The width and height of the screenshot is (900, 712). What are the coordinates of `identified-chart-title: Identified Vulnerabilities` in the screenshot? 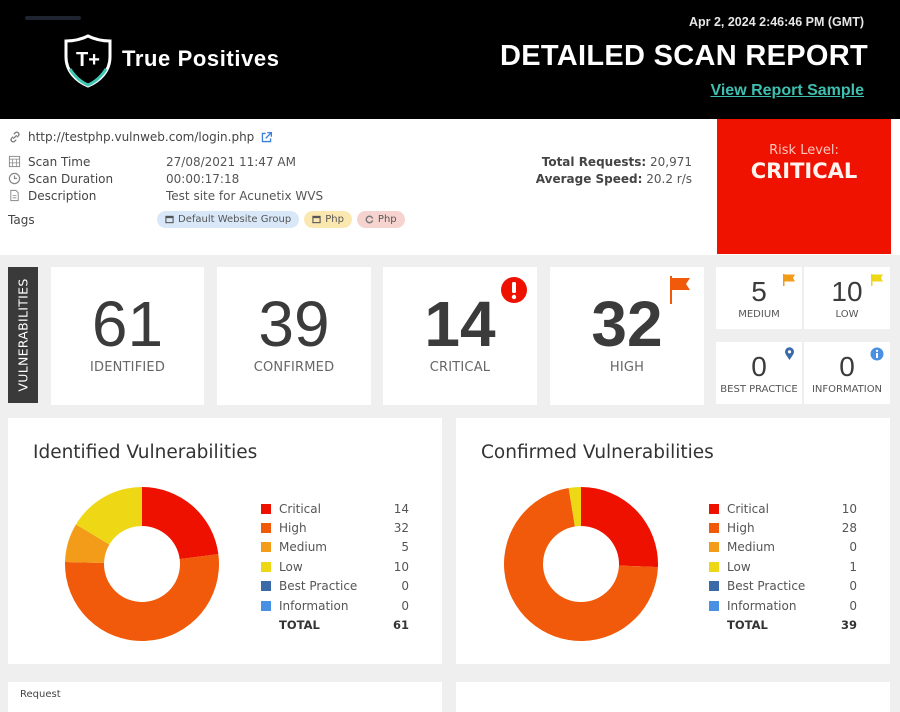 It's located at (145, 452).